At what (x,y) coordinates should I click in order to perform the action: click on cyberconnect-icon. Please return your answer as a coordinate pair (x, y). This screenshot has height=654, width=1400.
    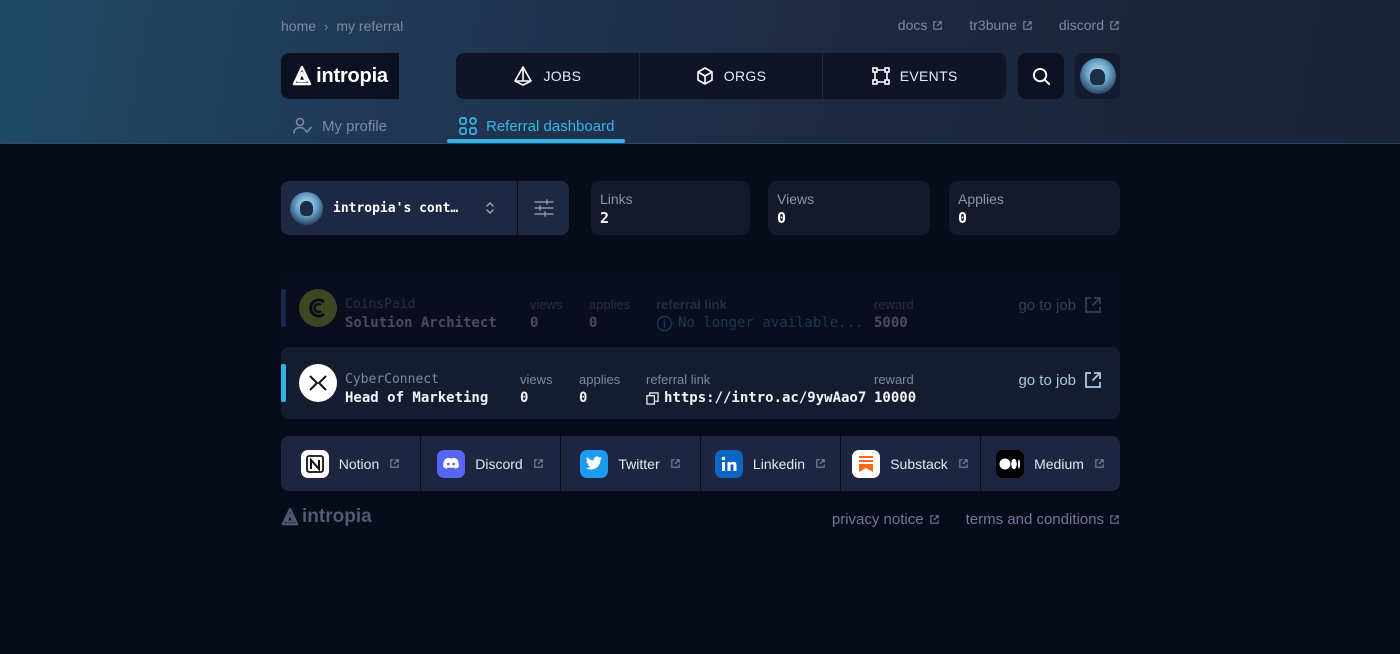
    Looking at the image, I should click on (318, 383).